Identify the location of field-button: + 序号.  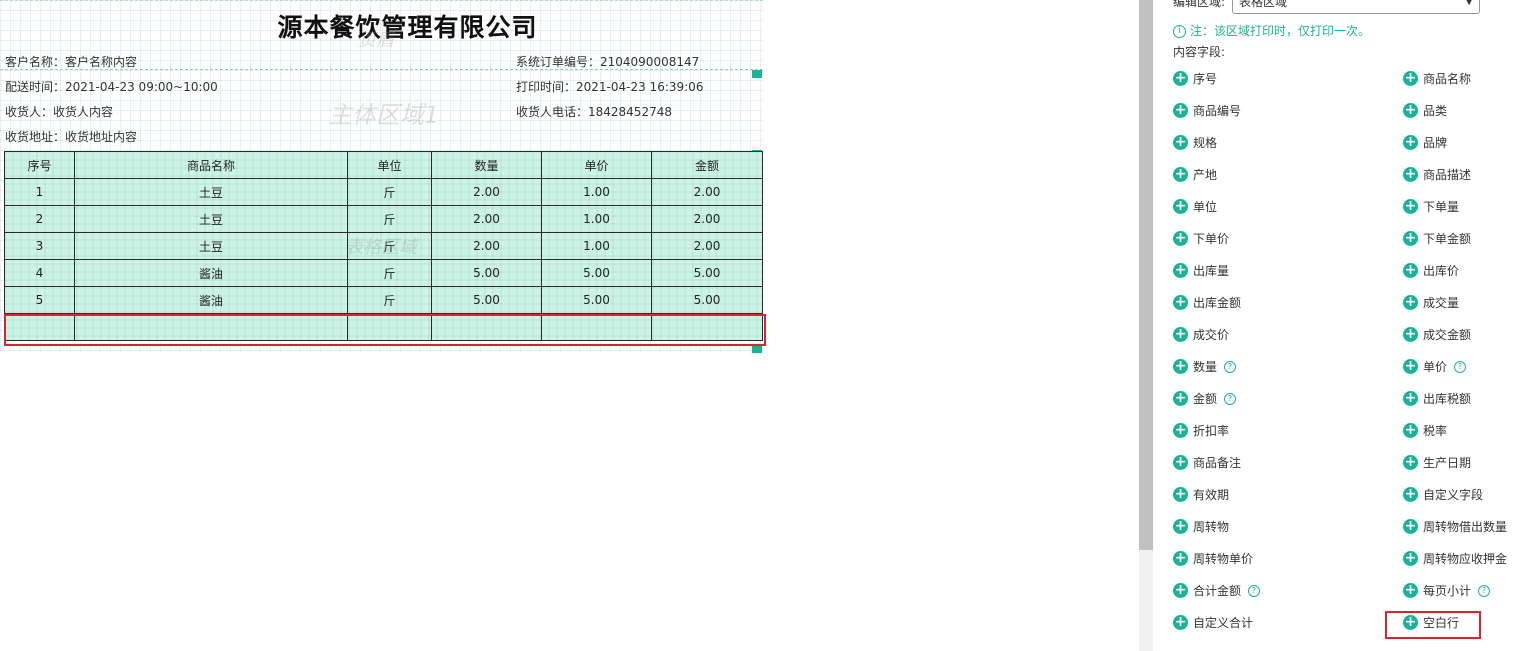
(1195, 80).